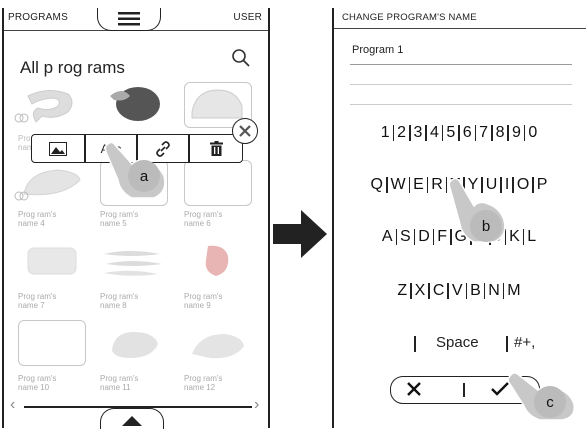 The width and height of the screenshot is (586, 429). I want to click on keyboard-key: W, so click(398, 185).